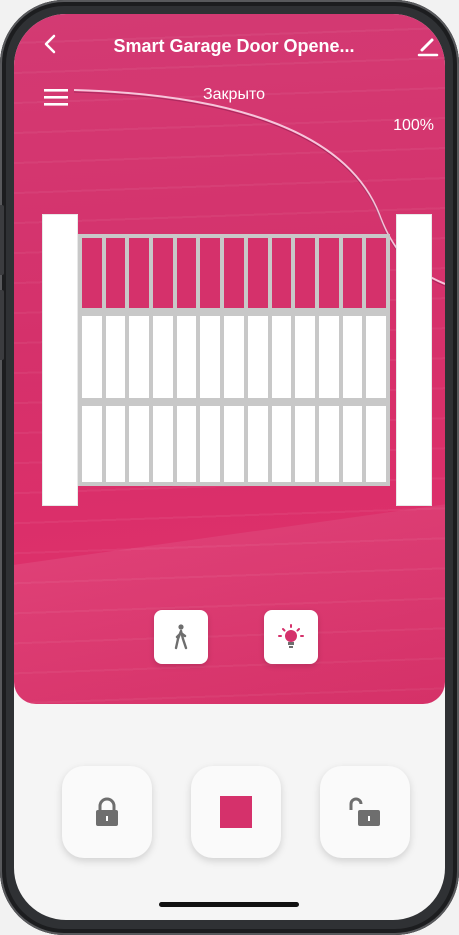 This screenshot has width=459, height=935. I want to click on status-label: Закрыто, so click(233, 94).